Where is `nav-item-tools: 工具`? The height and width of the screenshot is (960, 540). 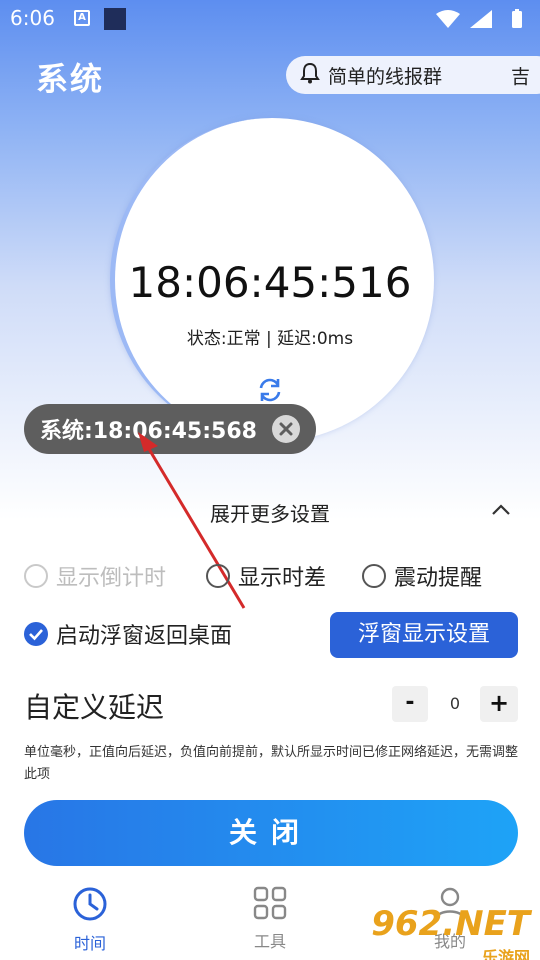
nav-item-tools: 工具 is located at coordinates (270, 919).